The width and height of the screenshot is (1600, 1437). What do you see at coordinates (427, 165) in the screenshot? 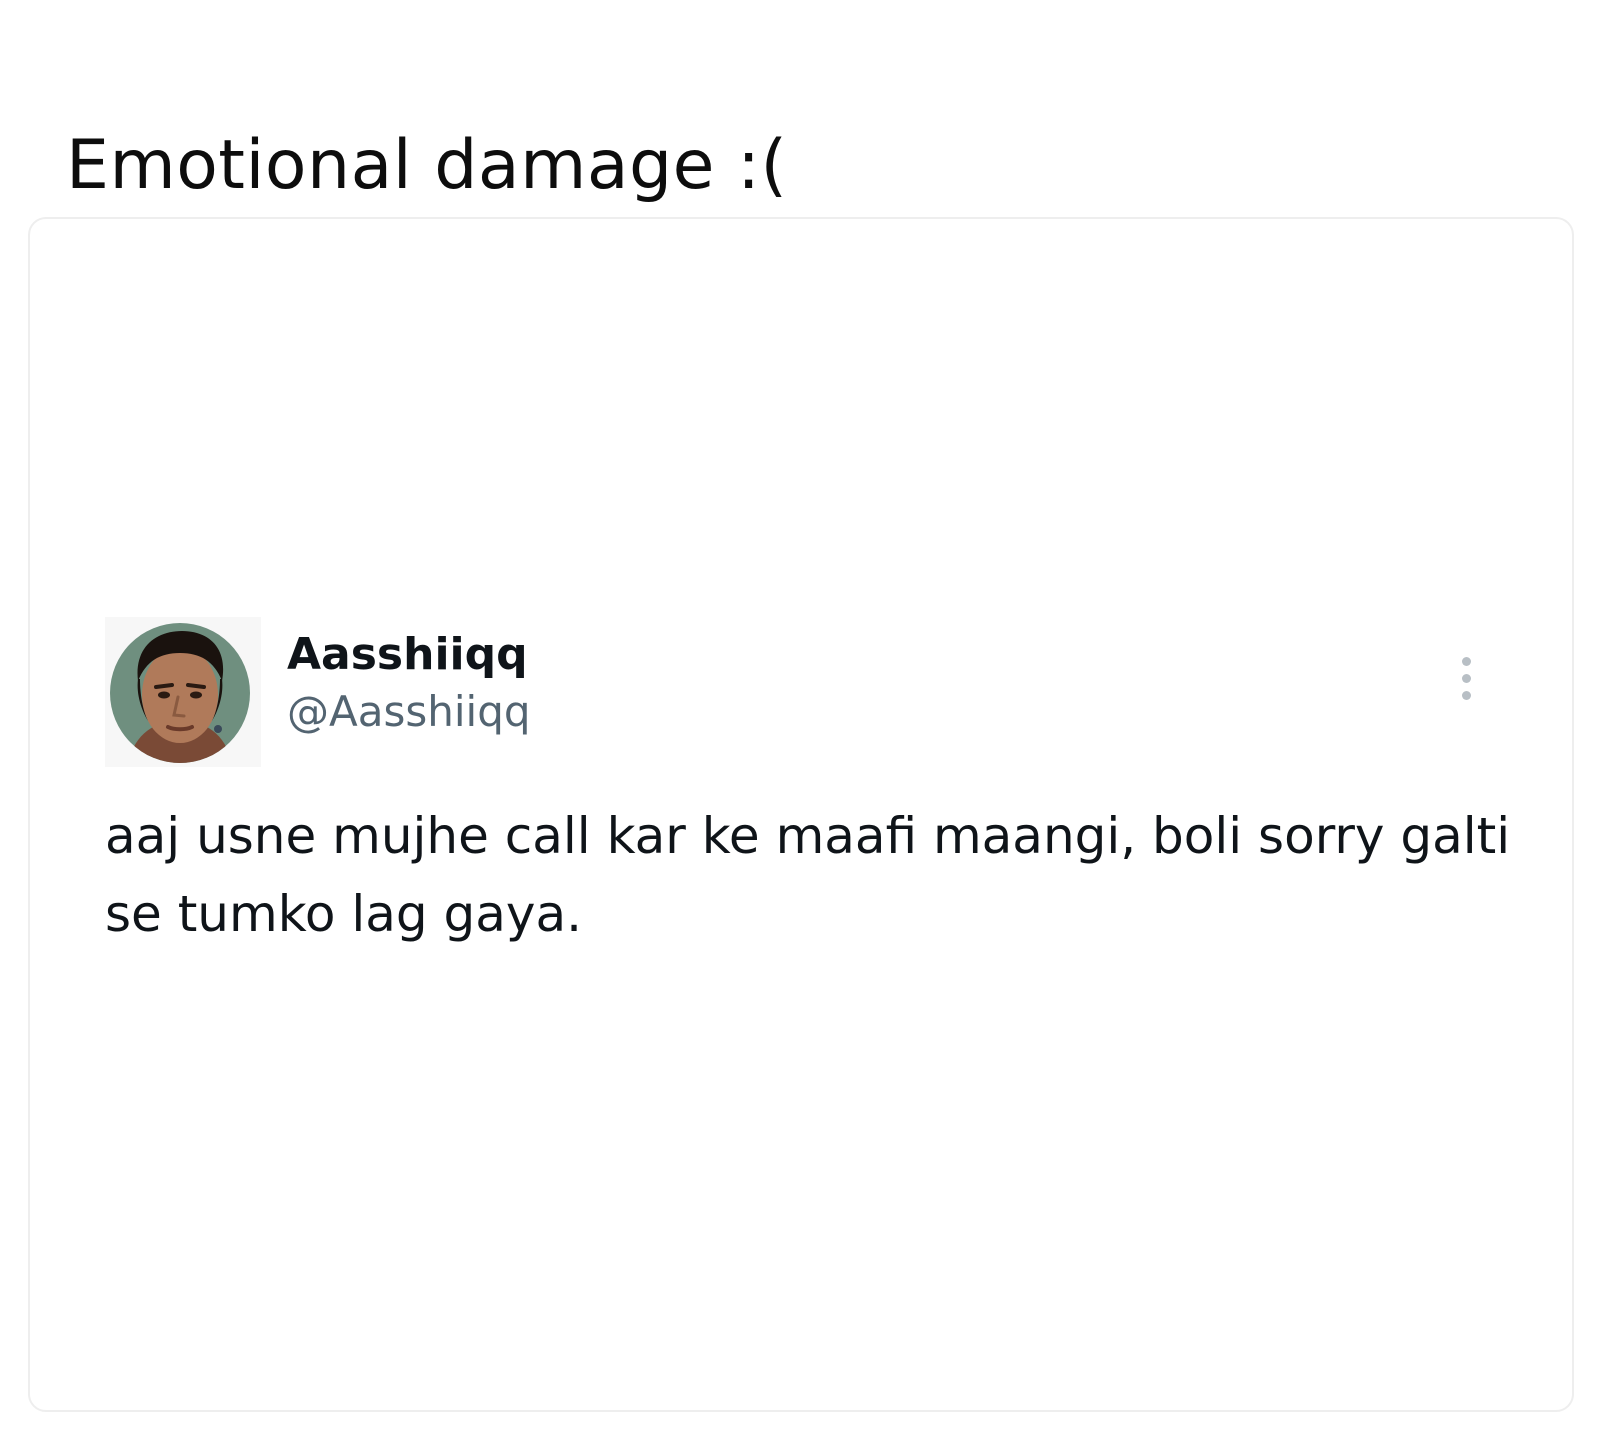
I see `post-title: Emotional damage :(` at bounding box center [427, 165].